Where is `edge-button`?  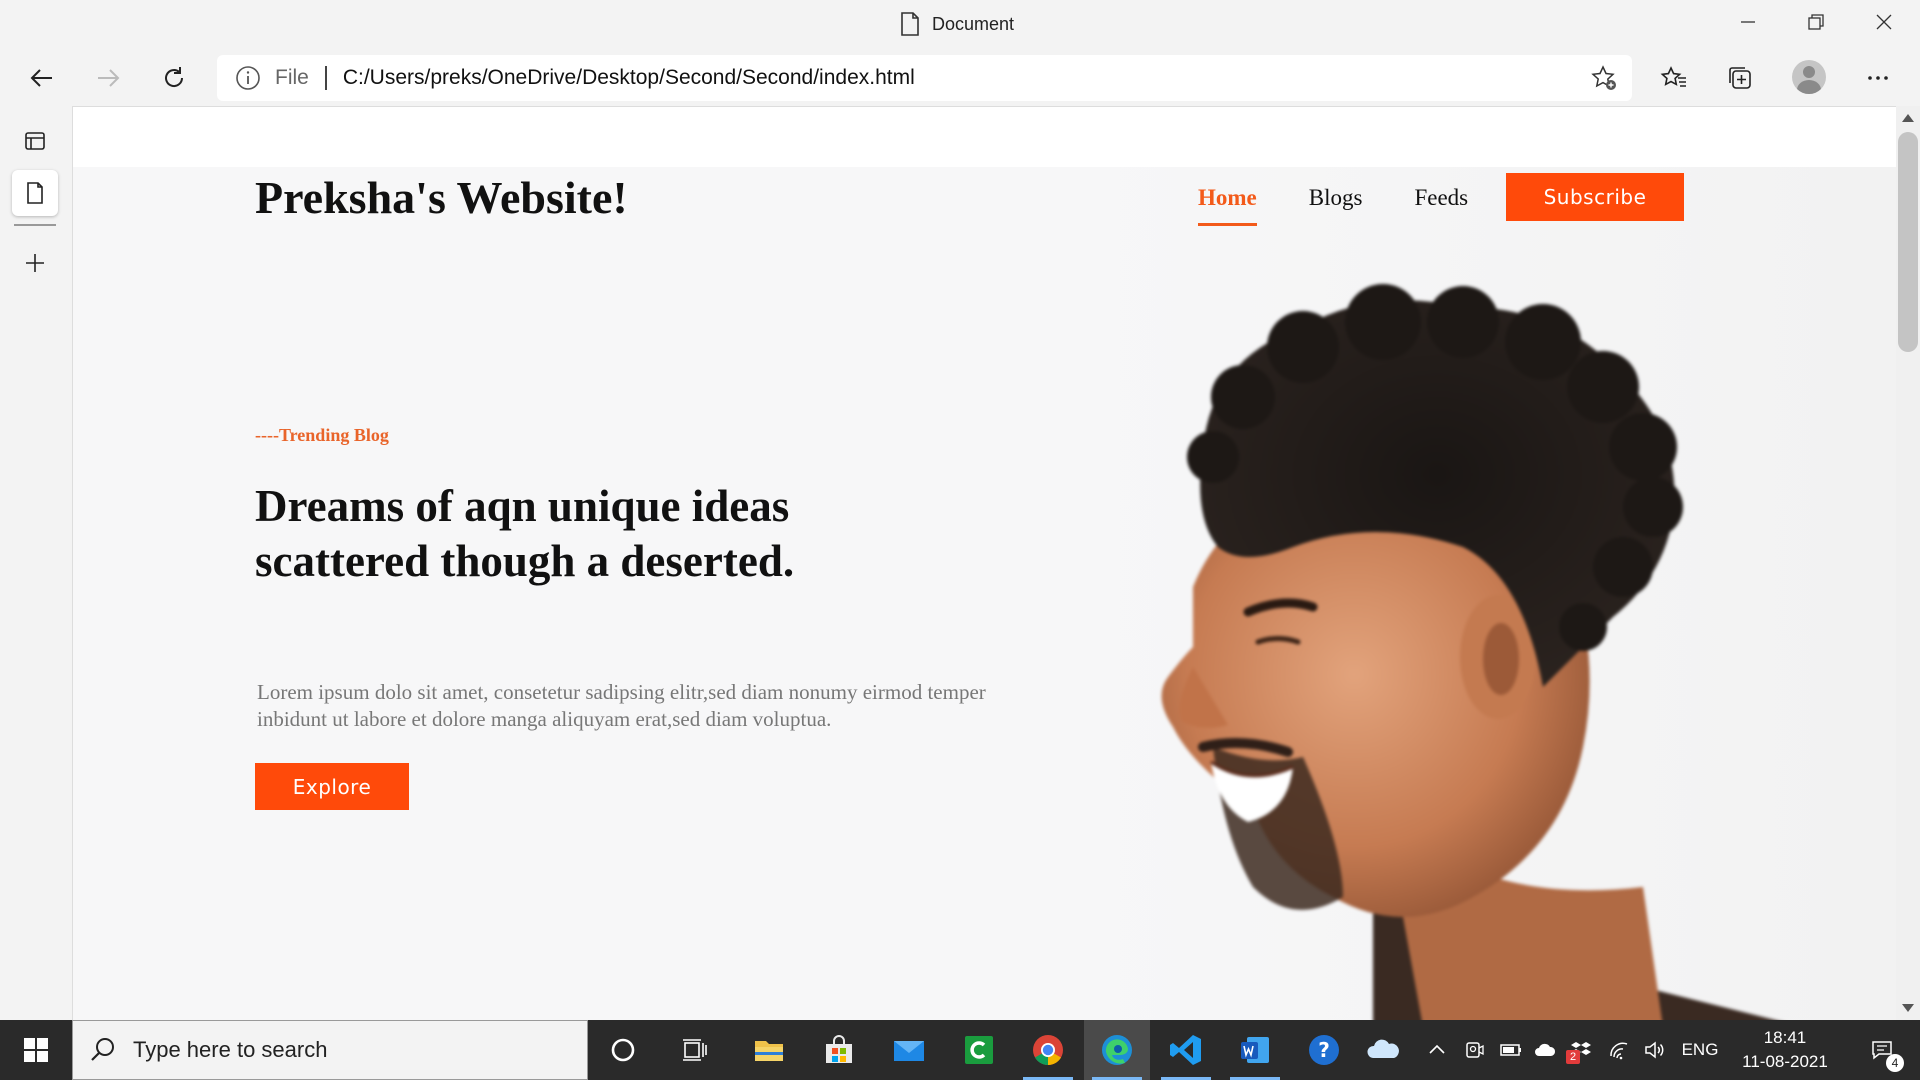 edge-button is located at coordinates (1117, 1050).